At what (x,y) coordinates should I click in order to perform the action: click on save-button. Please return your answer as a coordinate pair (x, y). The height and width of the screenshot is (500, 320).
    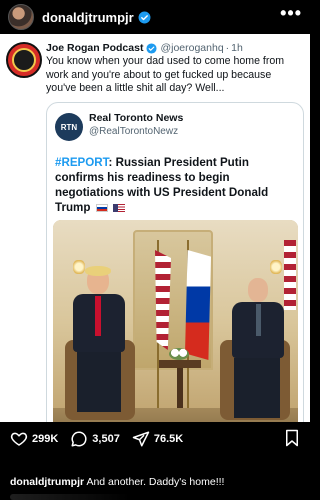
    Looking at the image, I should click on (292, 439).